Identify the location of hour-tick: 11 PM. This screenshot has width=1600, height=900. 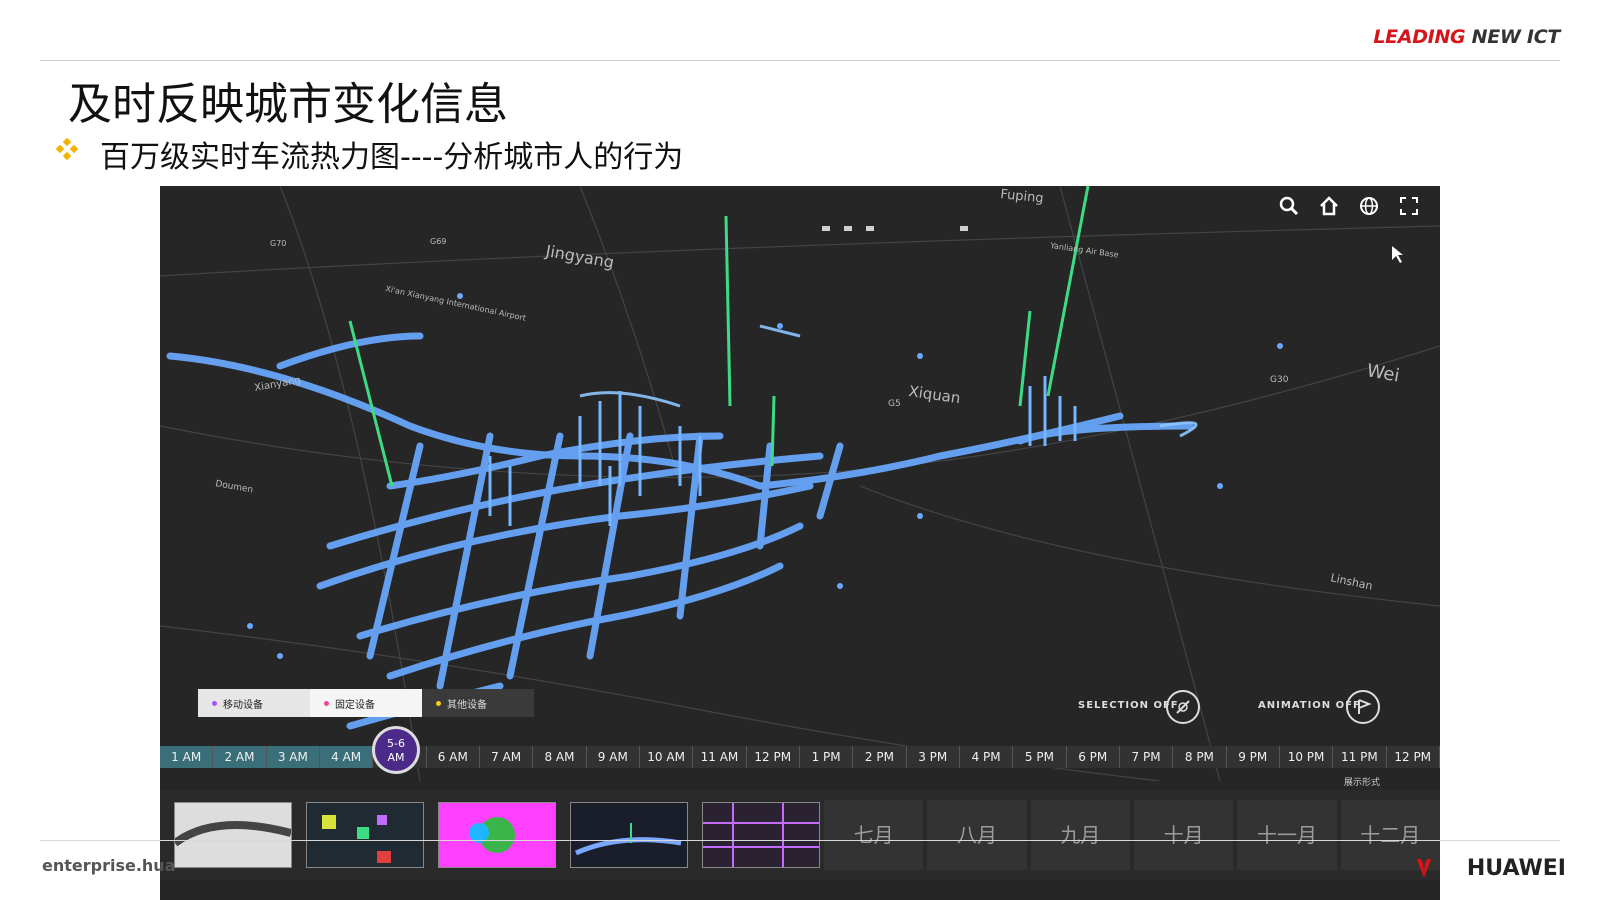
(1360, 757).